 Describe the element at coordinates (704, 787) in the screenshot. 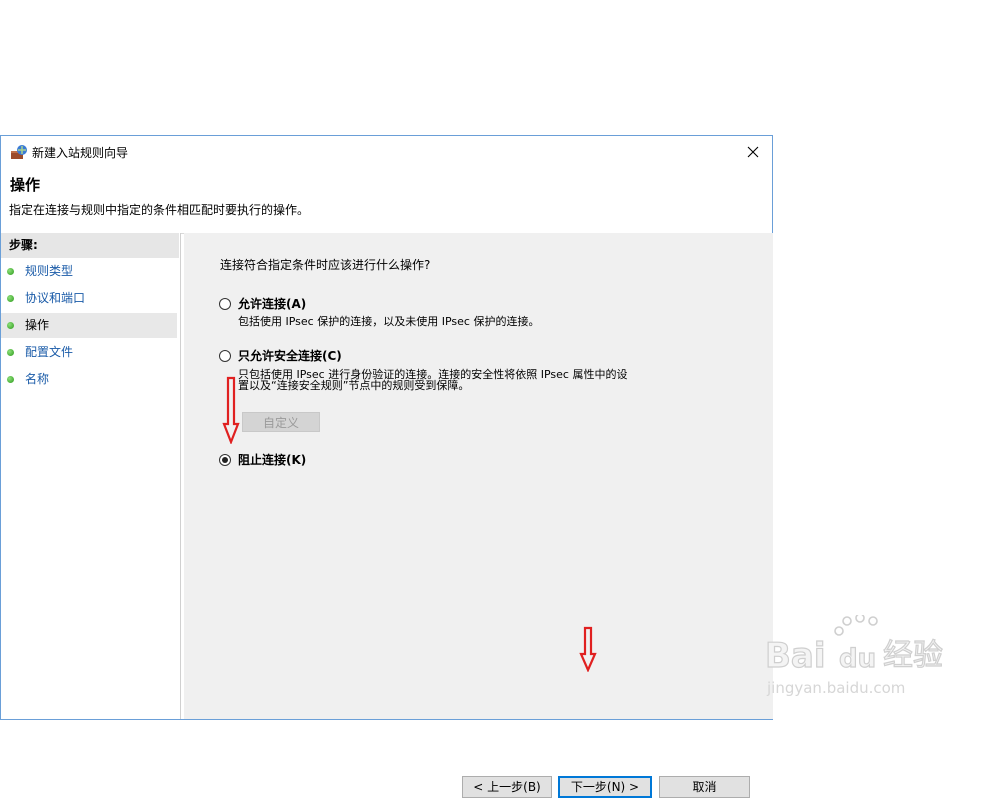

I see `cancel-button: 取消` at that location.